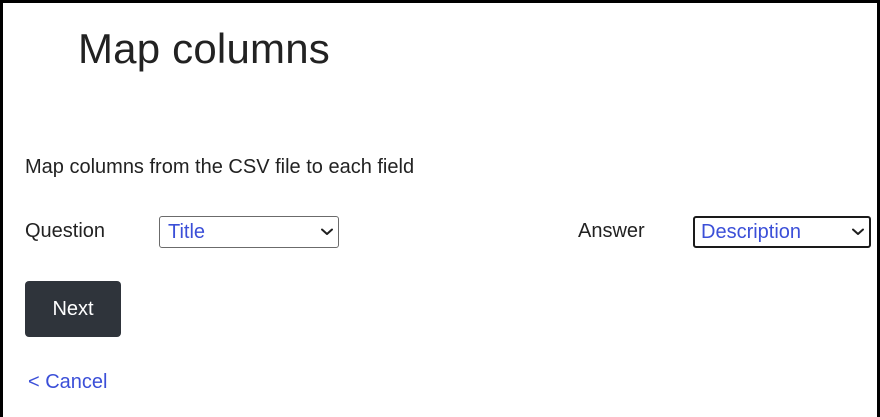 This screenshot has width=880, height=417. What do you see at coordinates (65, 231) in the screenshot?
I see `question-label: Question` at bounding box center [65, 231].